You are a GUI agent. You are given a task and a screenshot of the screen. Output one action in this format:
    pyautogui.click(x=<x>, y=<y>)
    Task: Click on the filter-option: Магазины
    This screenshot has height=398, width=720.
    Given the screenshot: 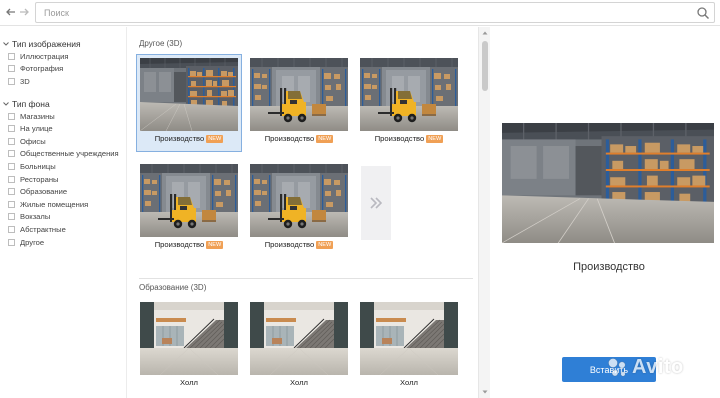 What is the action you would take?
    pyautogui.click(x=62, y=116)
    